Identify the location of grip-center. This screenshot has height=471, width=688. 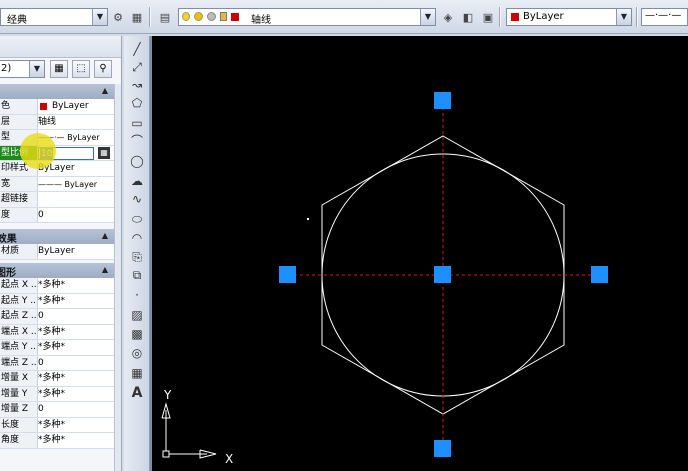
(442, 274).